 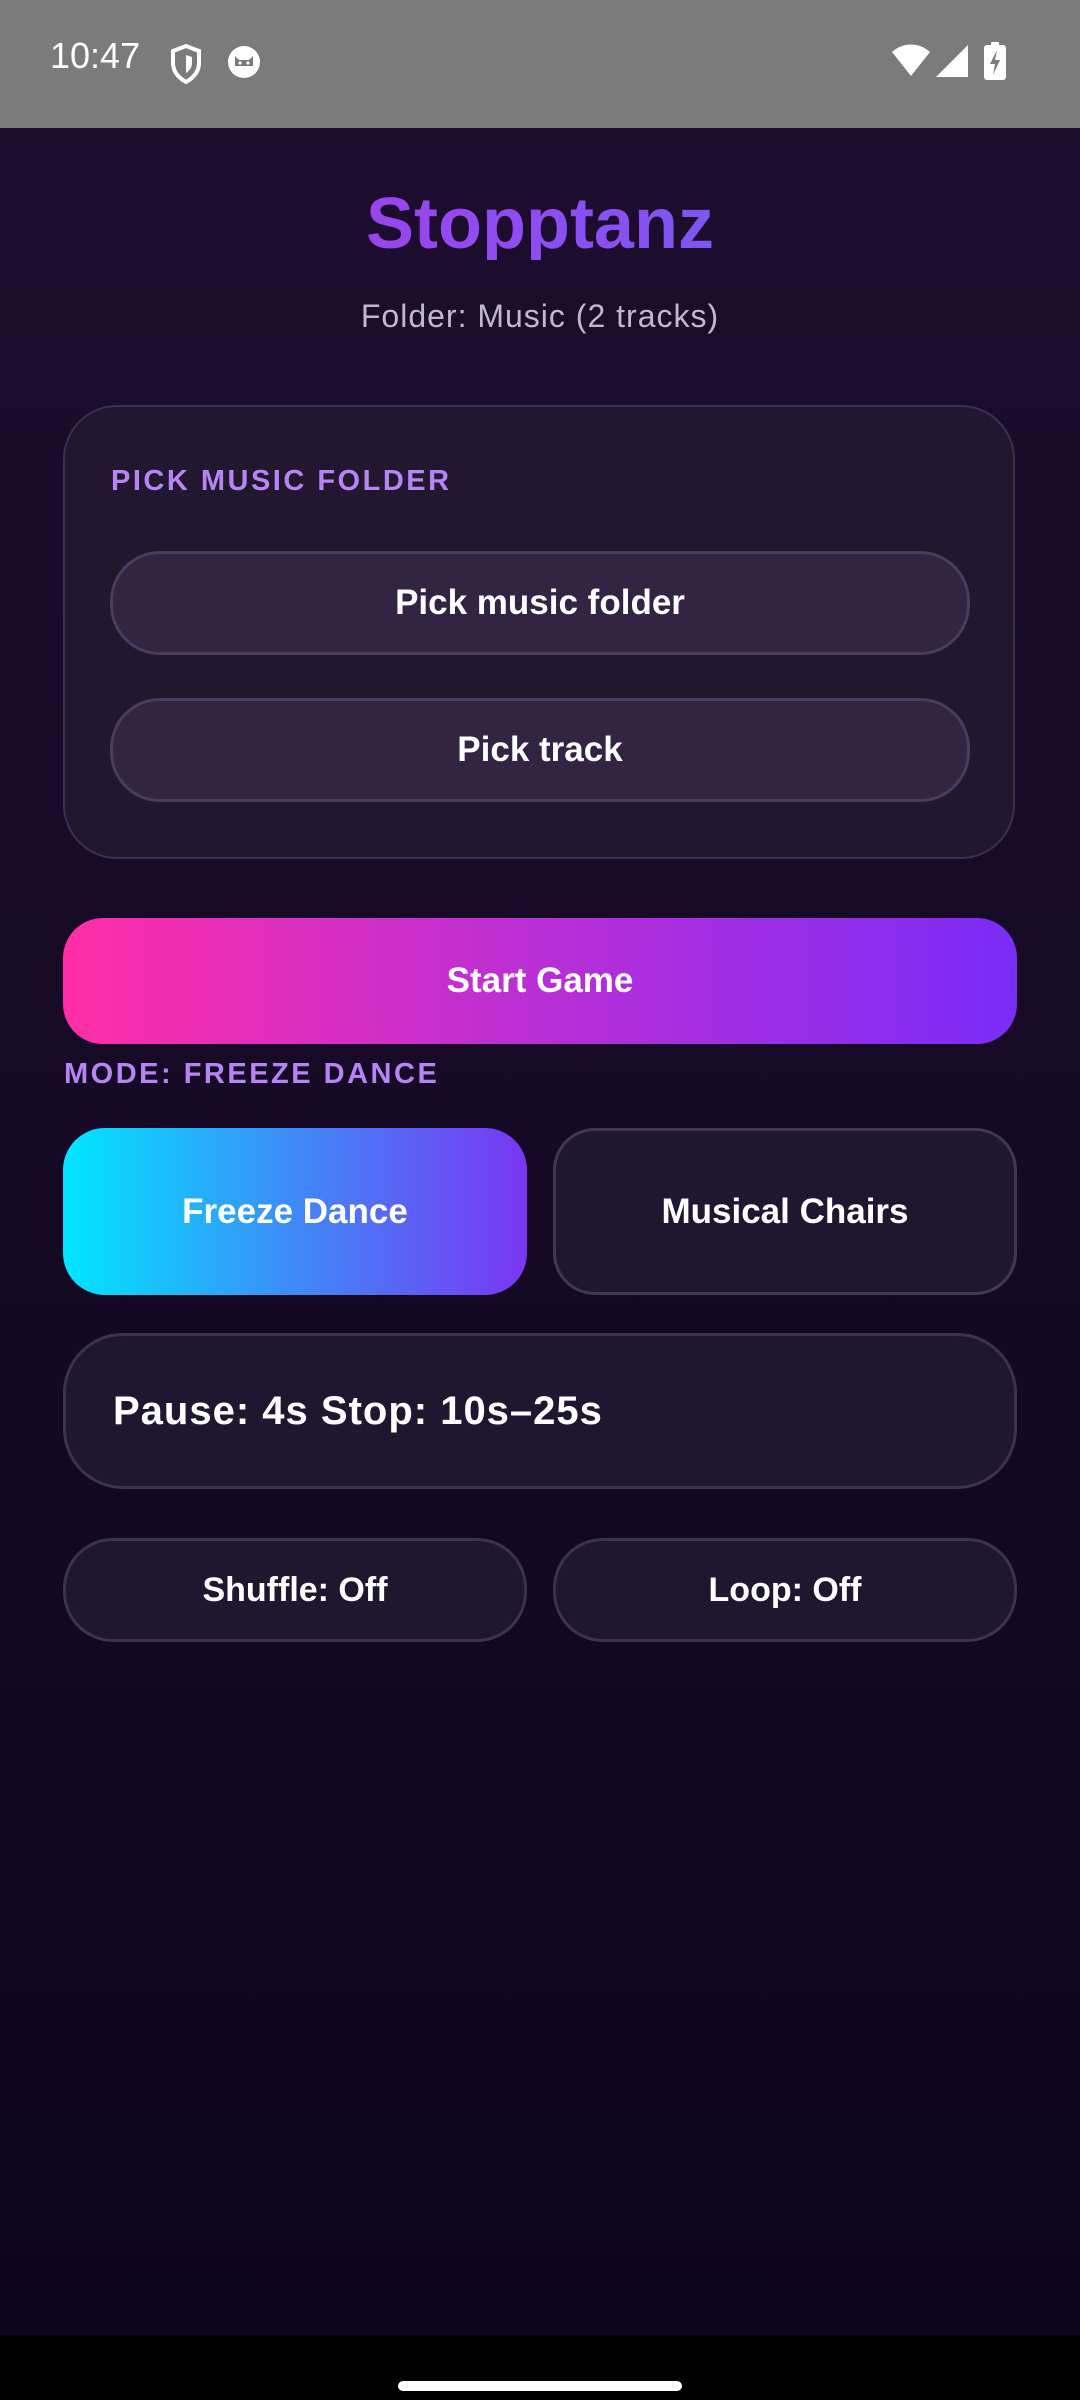 I want to click on mode-musical-chairs-button: Musical Chairs, so click(x=785, y=1211).